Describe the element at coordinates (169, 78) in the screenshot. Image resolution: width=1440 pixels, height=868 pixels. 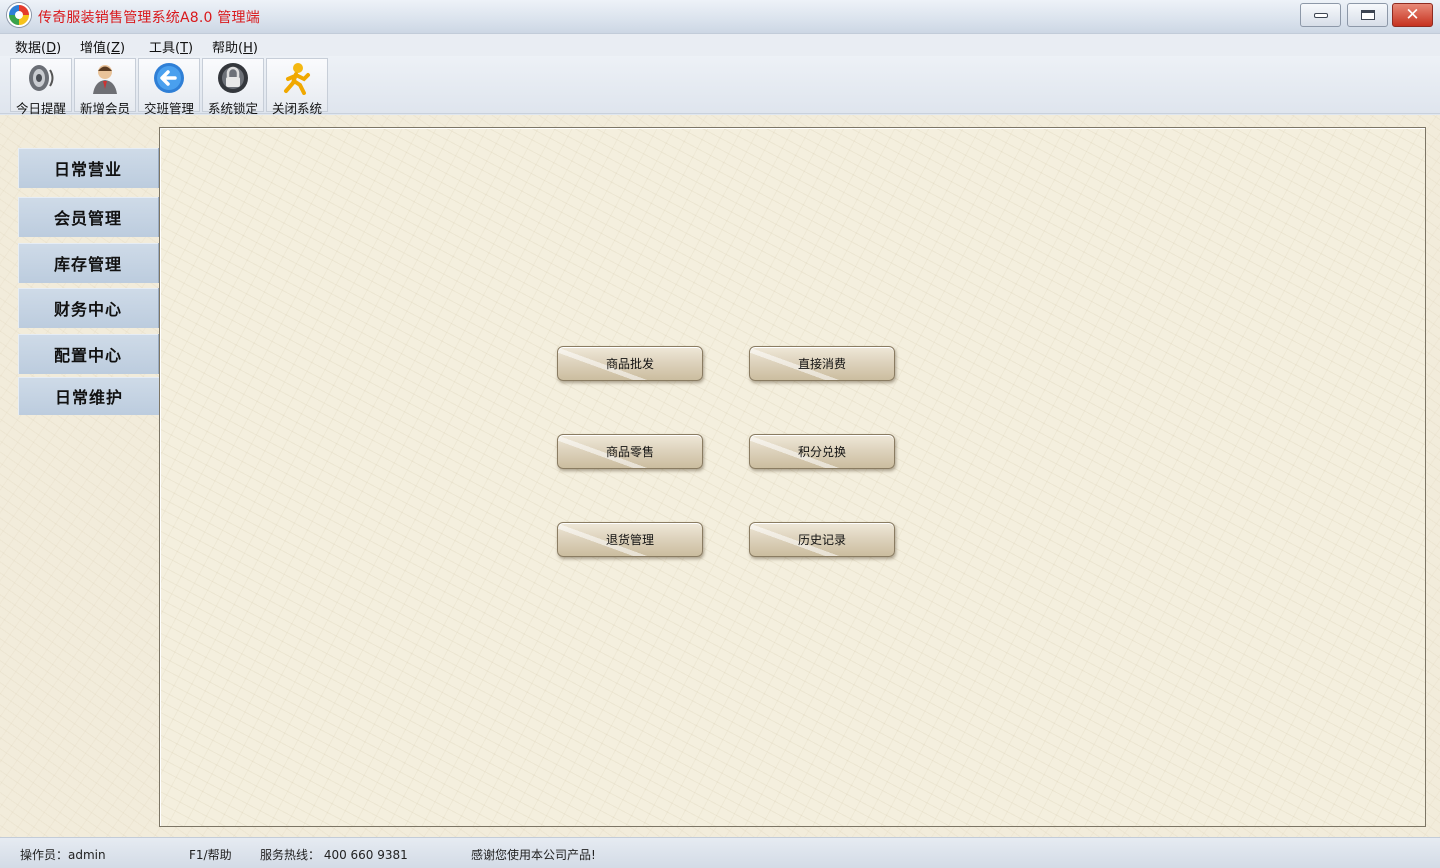
I see `back-arrow-icon` at that location.